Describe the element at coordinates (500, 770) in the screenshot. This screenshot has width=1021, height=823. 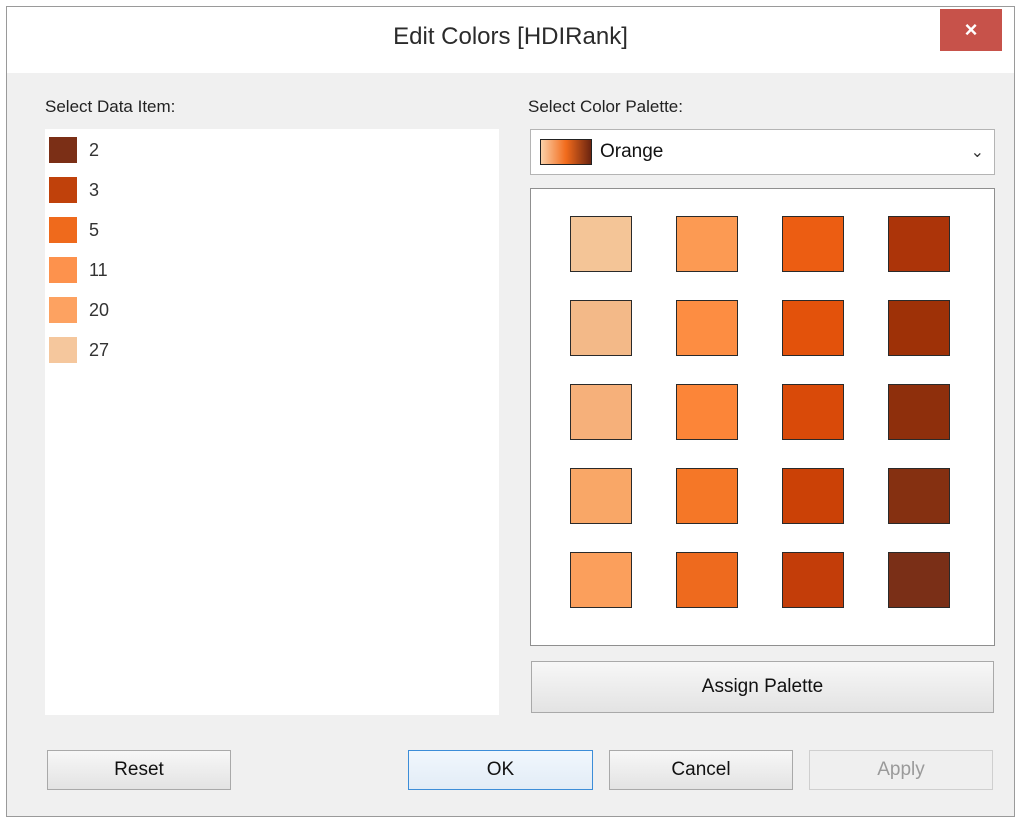
I see `ok-button: OK` at that location.